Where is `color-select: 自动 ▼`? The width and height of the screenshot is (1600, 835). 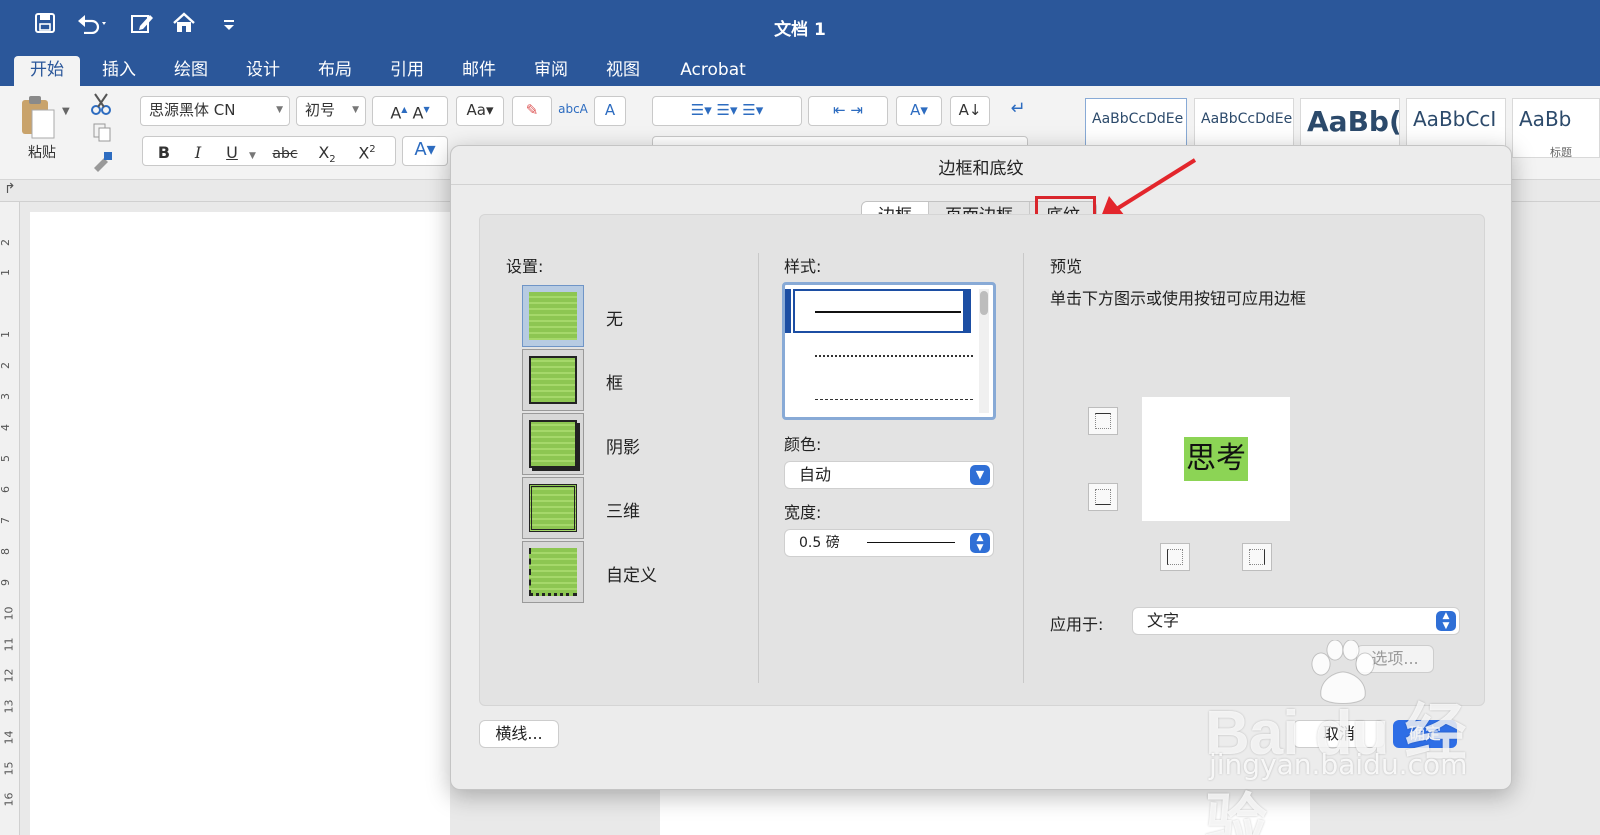
color-select: 自动 ▼ is located at coordinates (889, 475).